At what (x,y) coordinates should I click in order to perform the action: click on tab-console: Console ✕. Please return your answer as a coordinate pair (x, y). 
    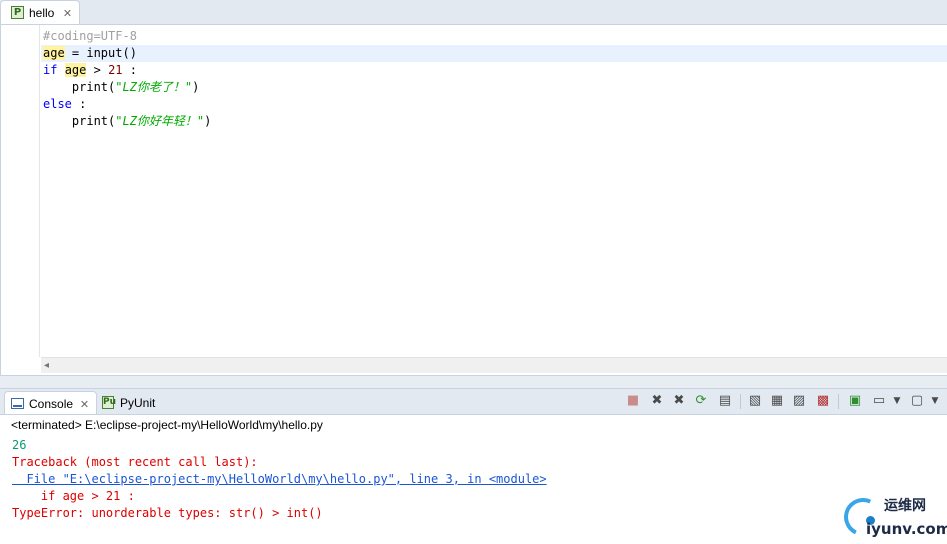
    Looking at the image, I should click on (50, 403).